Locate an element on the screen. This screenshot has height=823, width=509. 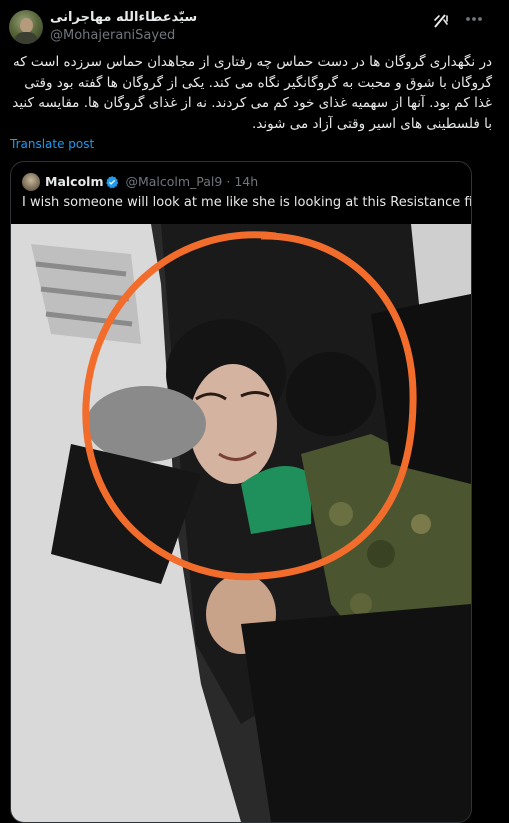
quoted-author-avatar is located at coordinates (31, 182).